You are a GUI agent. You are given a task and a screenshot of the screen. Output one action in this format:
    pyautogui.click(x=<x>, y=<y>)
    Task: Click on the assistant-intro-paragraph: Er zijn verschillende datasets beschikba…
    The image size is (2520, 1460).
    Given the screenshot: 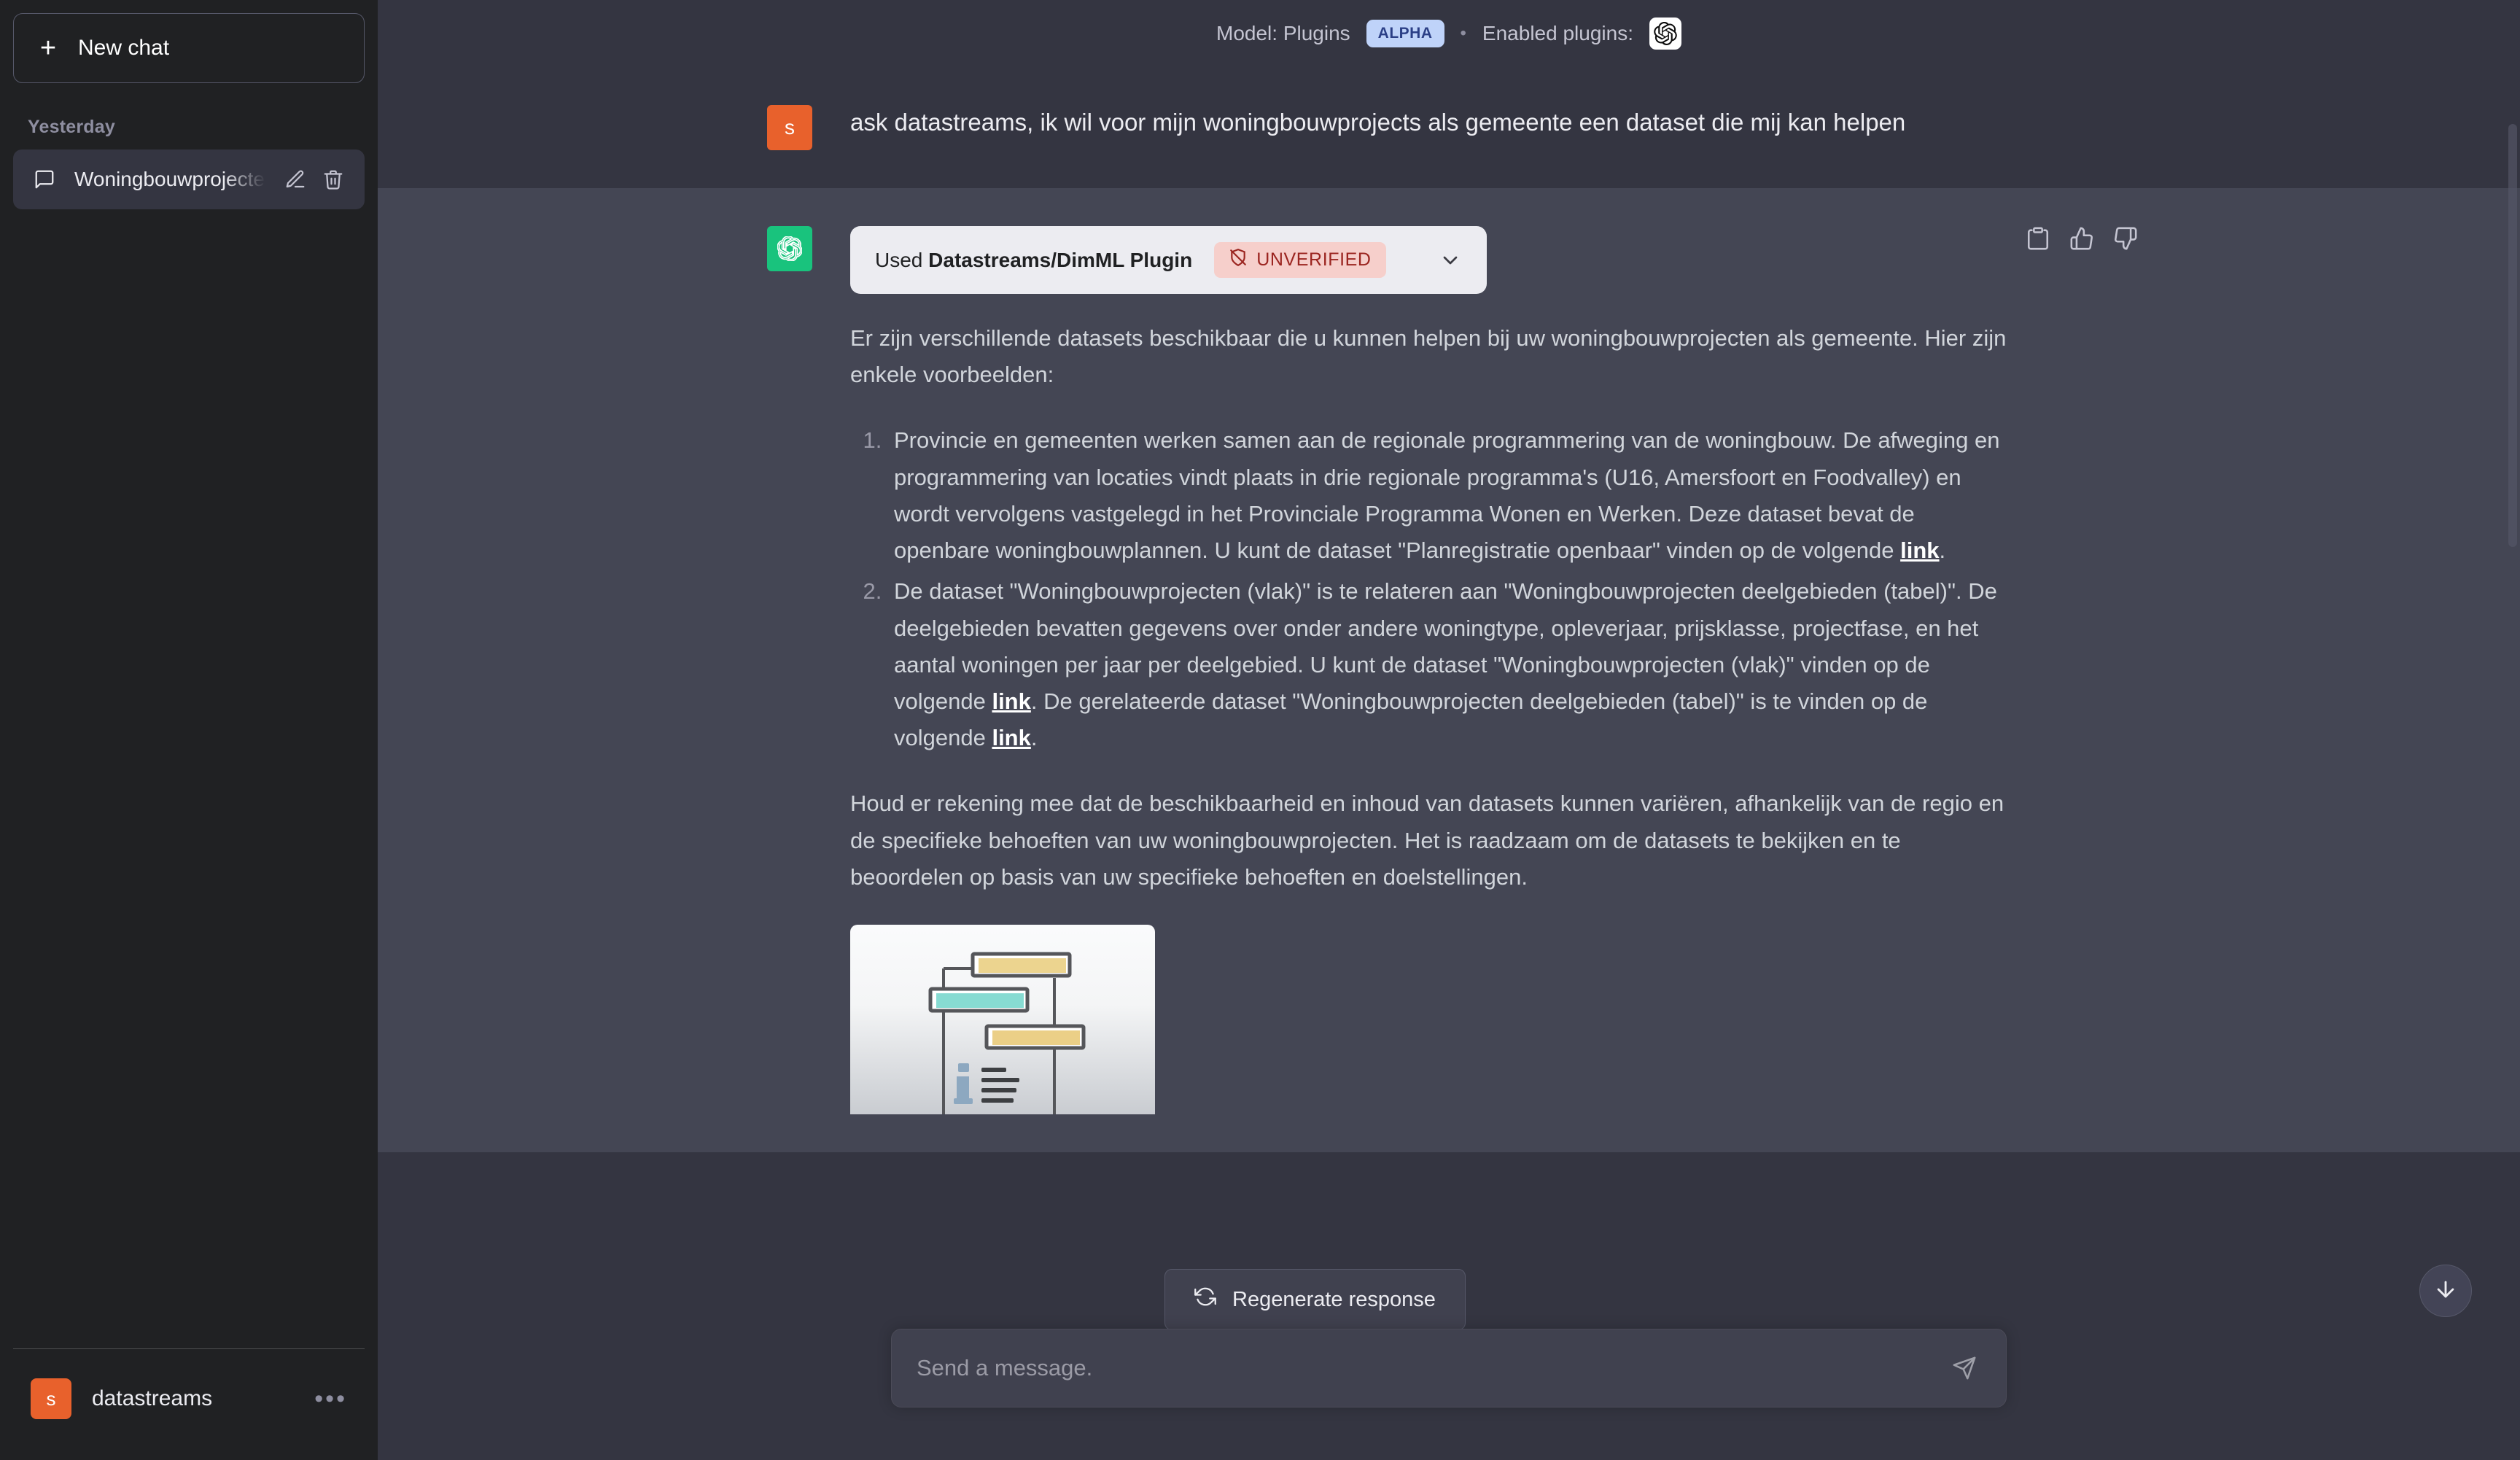 What is the action you would take?
    pyautogui.click(x=1428, y=356)
    